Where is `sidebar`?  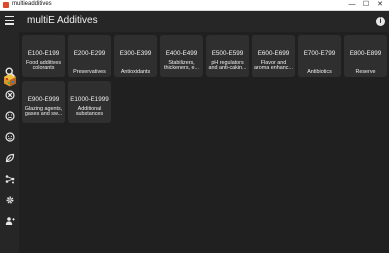
sidebar is located at coordinates (9, 142).